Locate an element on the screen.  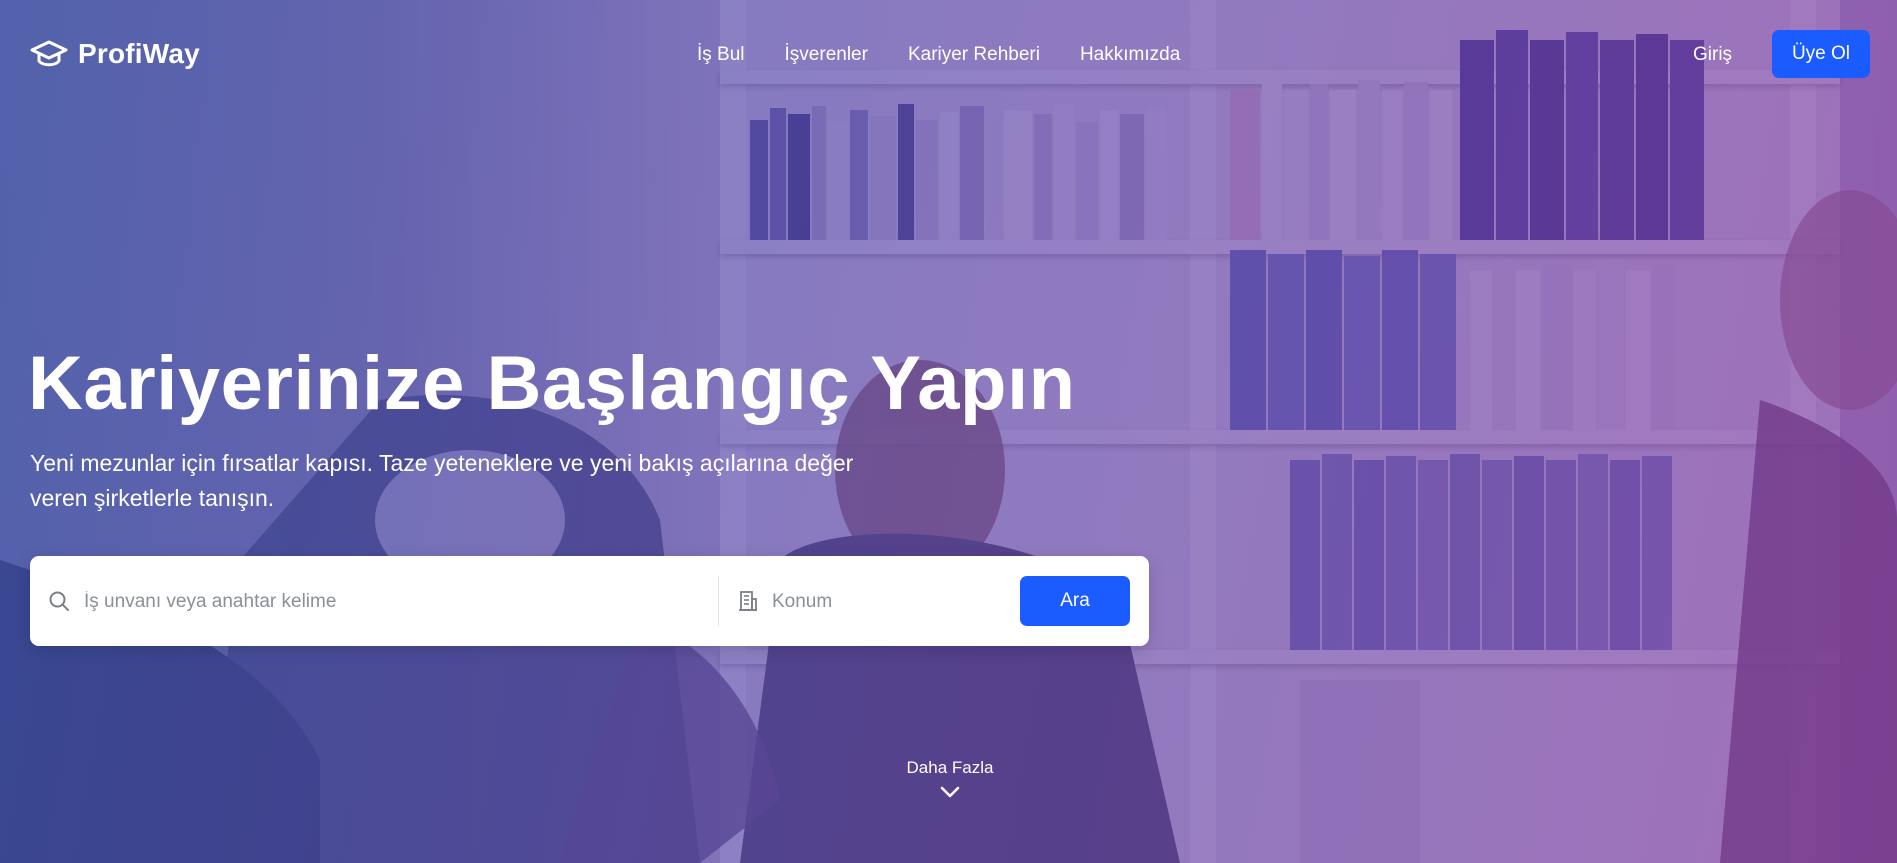
hero-title: Kariyerinize Başlangıç Yapın is located at coordinates (552, 383).